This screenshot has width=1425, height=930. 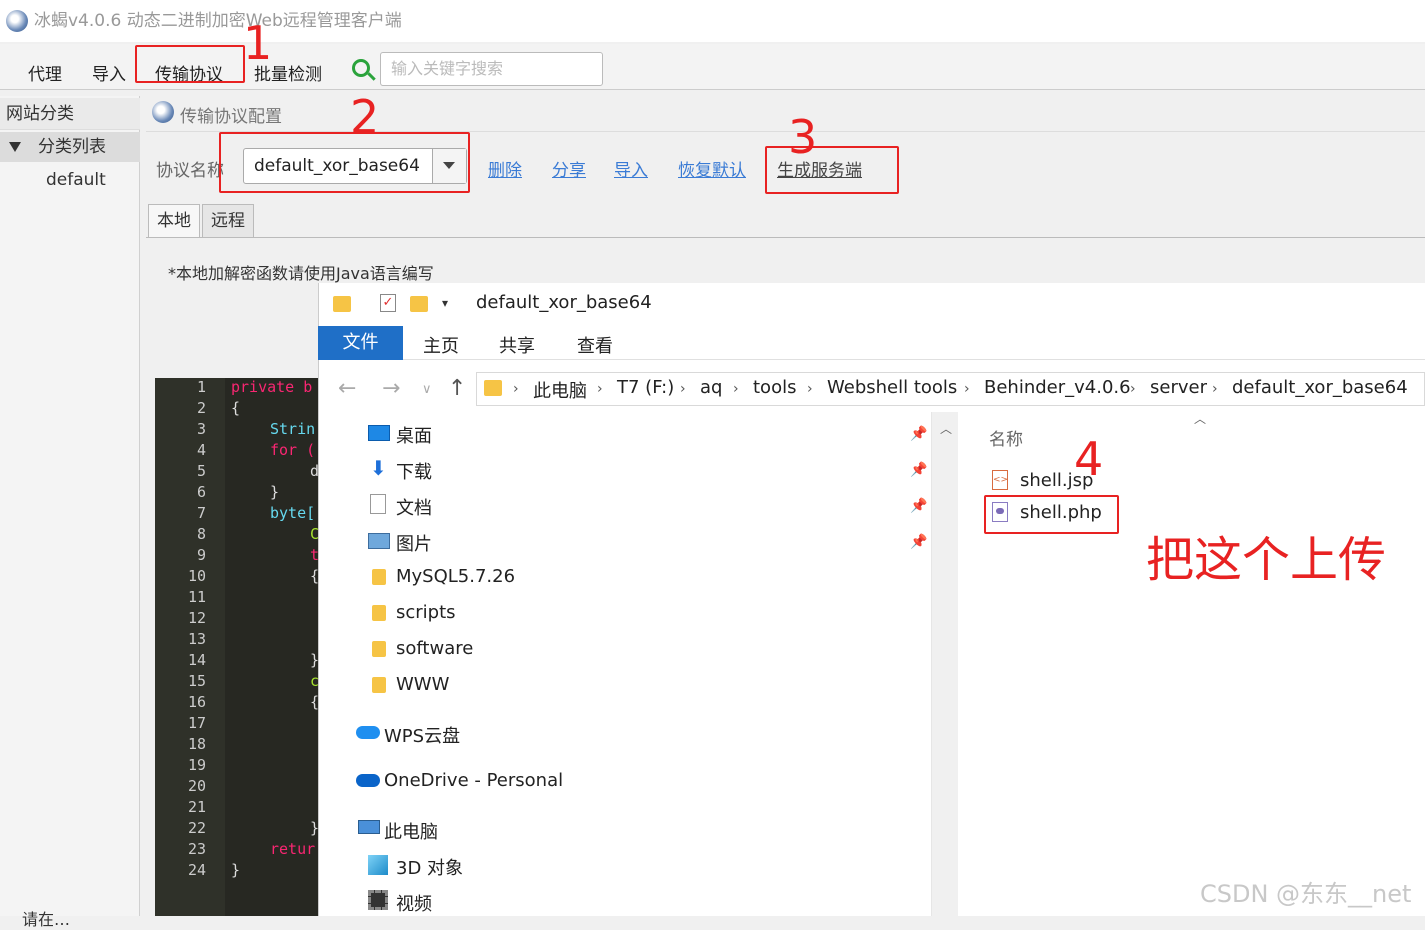 I want to click on breadcrumb-item: 此电脑, so click(x=560, y=390).